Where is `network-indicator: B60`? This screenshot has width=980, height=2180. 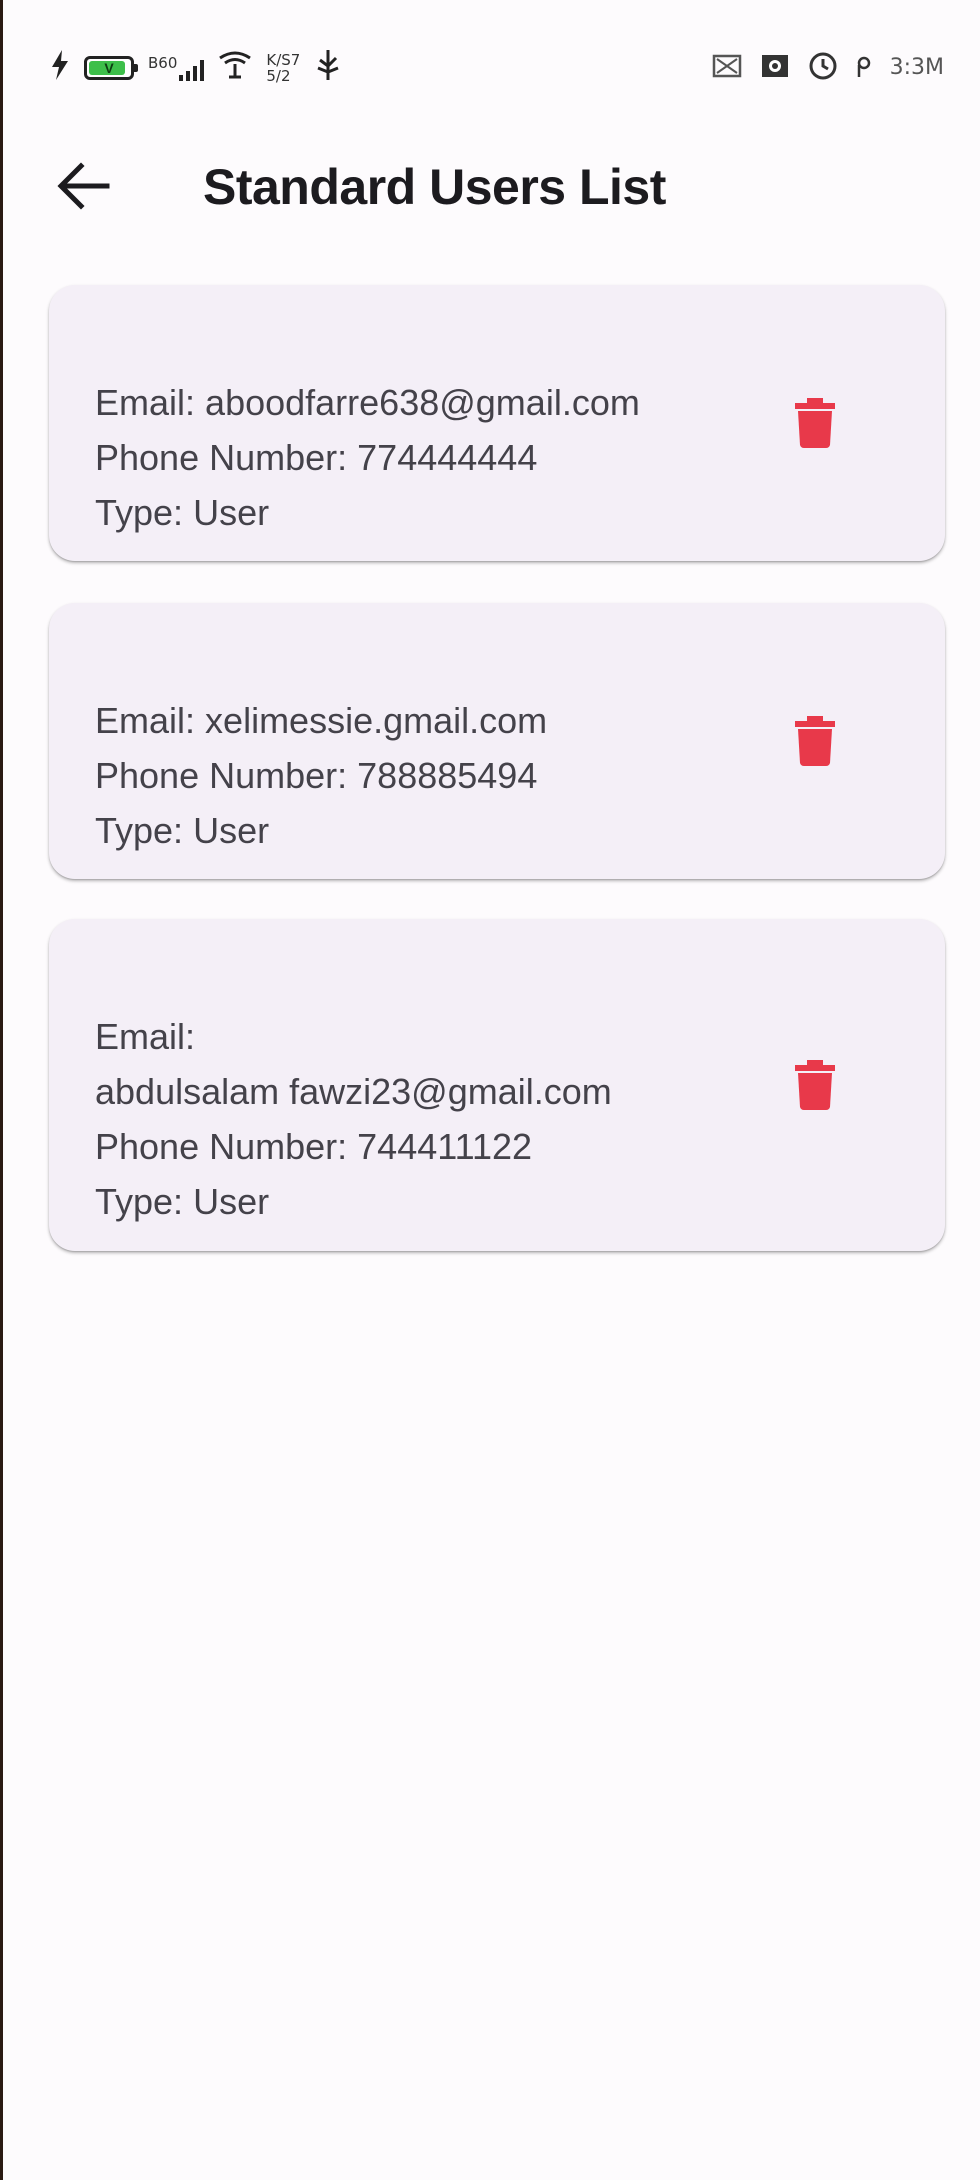
network-indicator: B60 is located at coordinates (176, 67).